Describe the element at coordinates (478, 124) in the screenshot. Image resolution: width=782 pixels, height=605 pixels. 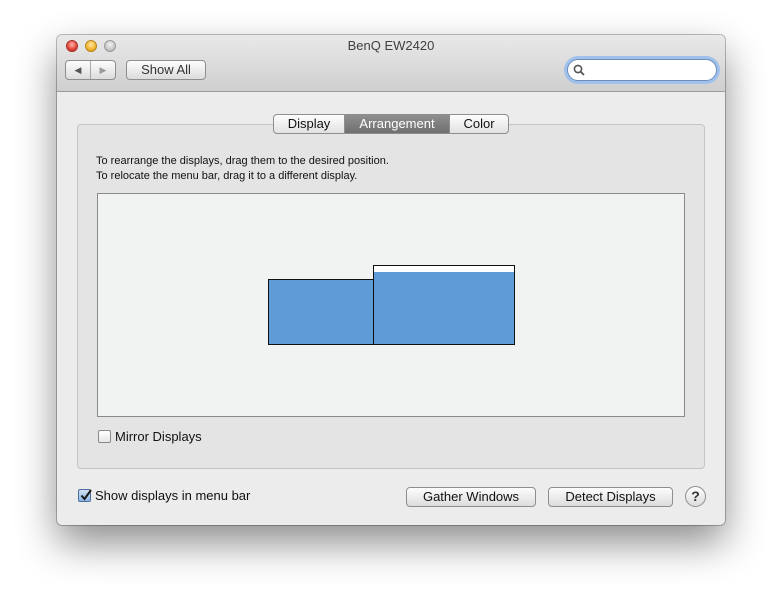
I see `tab-color: Color` at that location.